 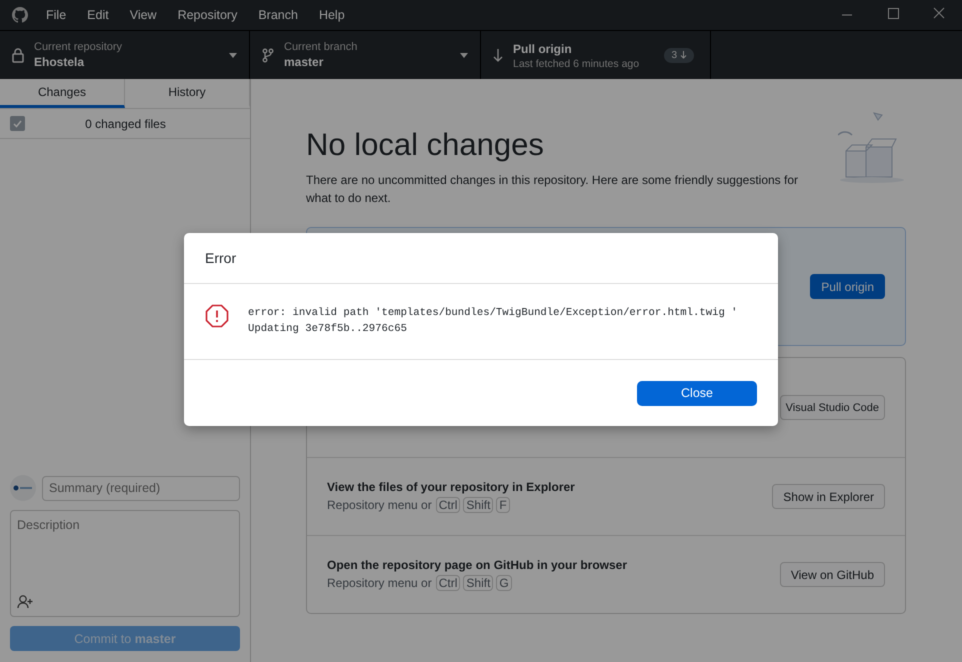 I want to click on lock-icon, so click(x=18, y=55).